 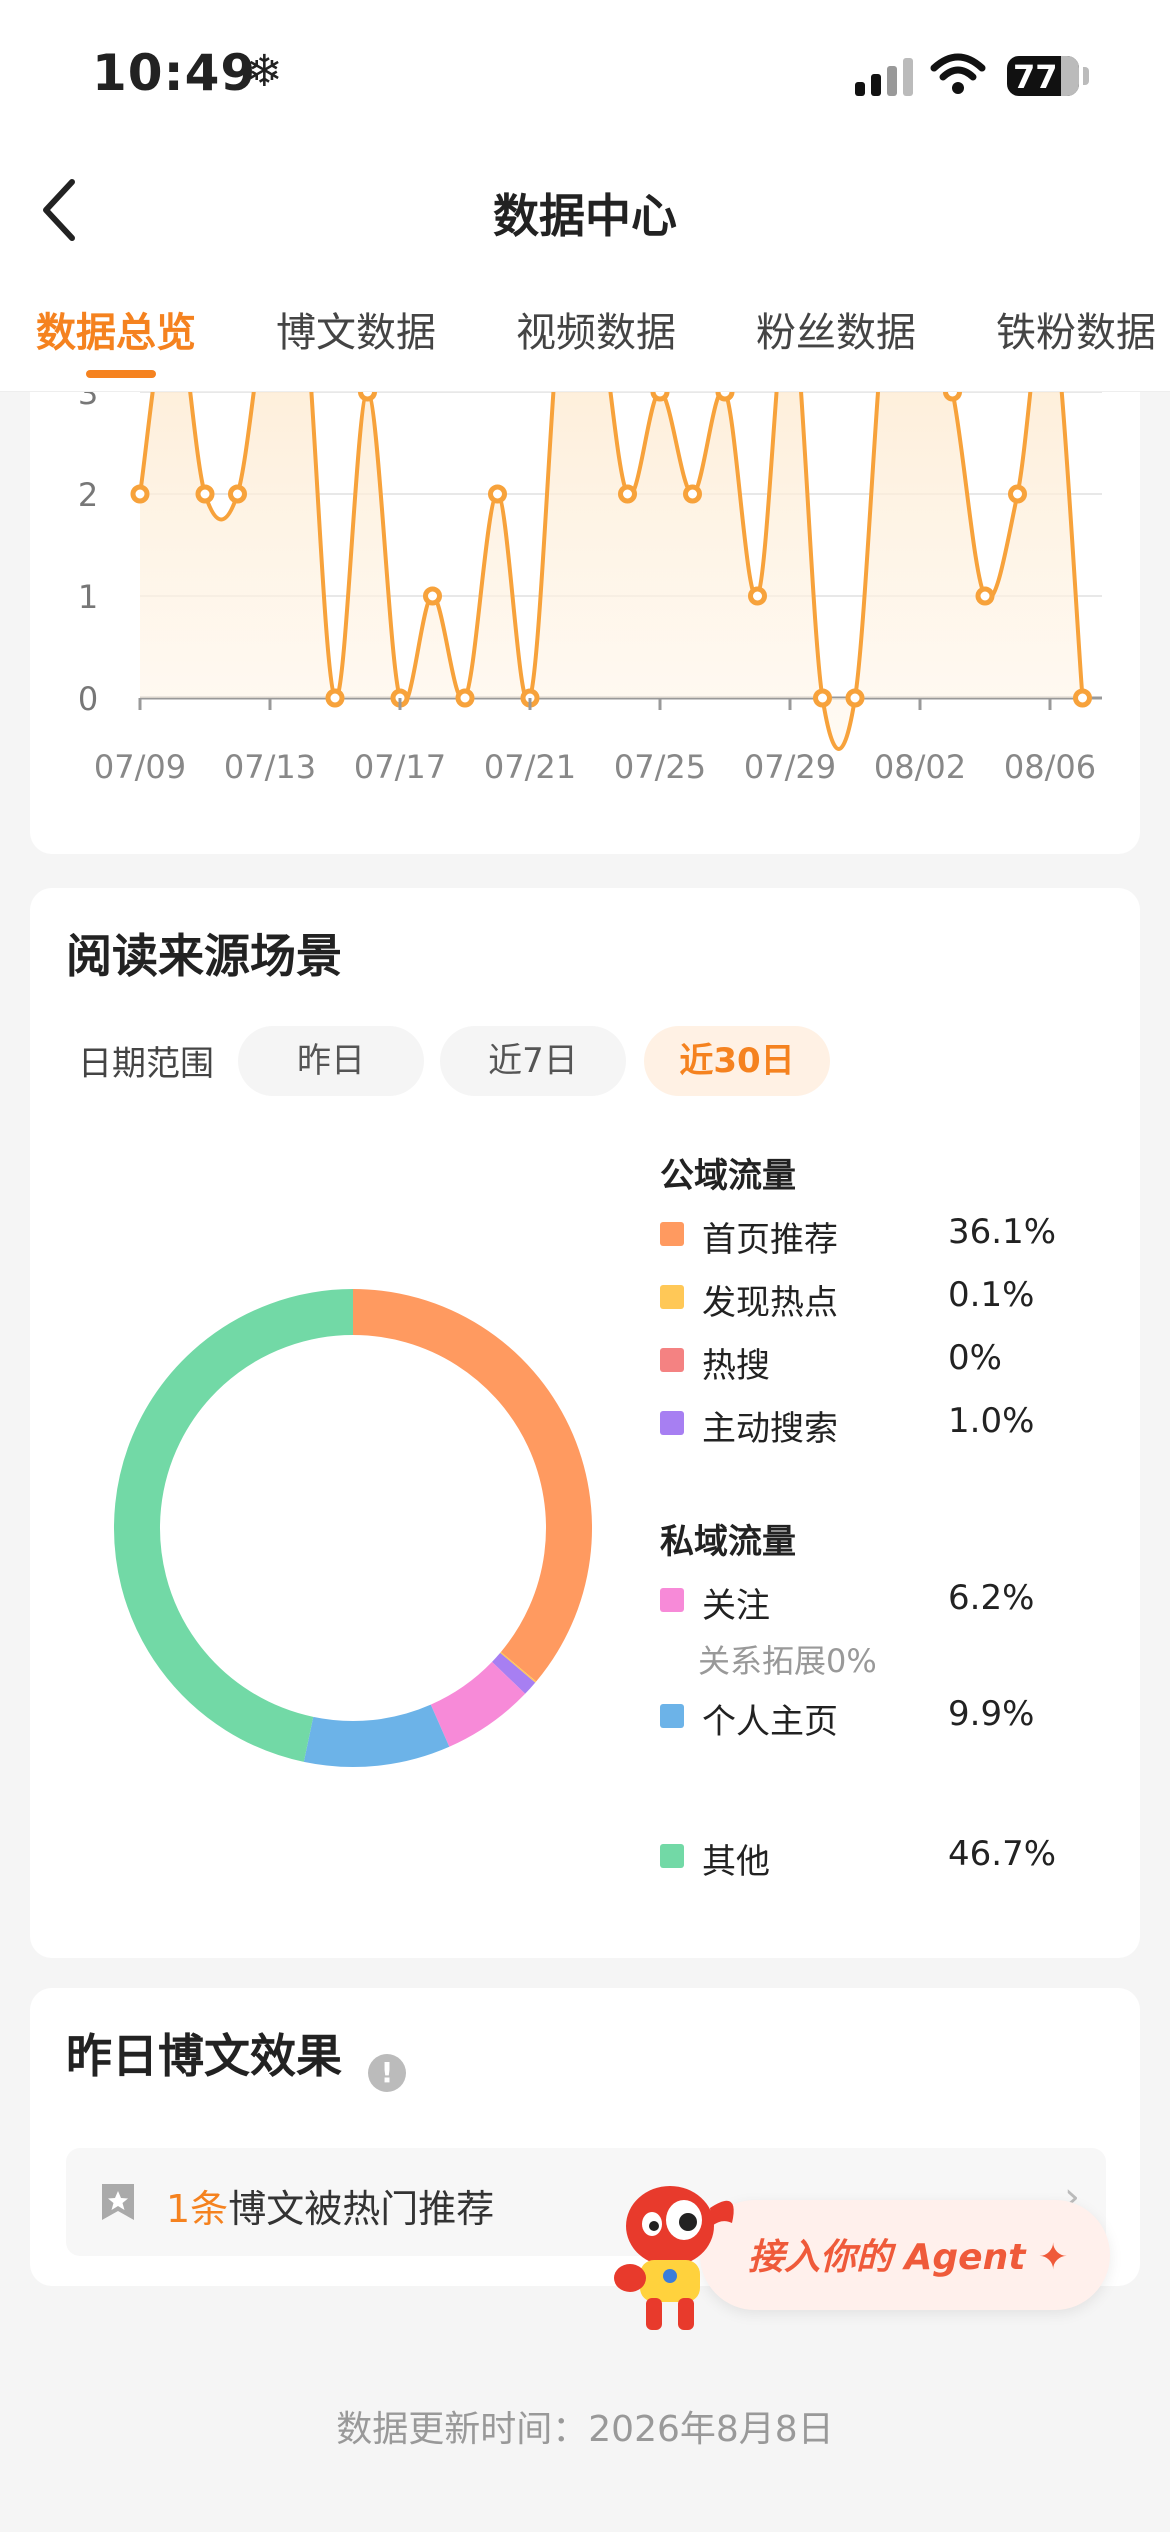 I want to click on legend-value: 1.0%, so click(x=991, y=1421).